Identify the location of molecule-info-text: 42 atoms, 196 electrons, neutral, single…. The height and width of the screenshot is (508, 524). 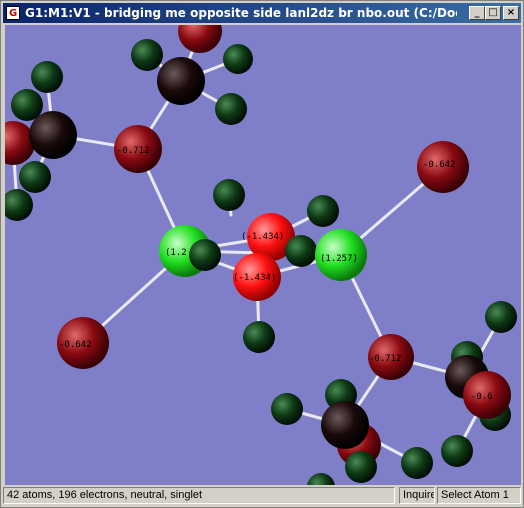
(199, 495).